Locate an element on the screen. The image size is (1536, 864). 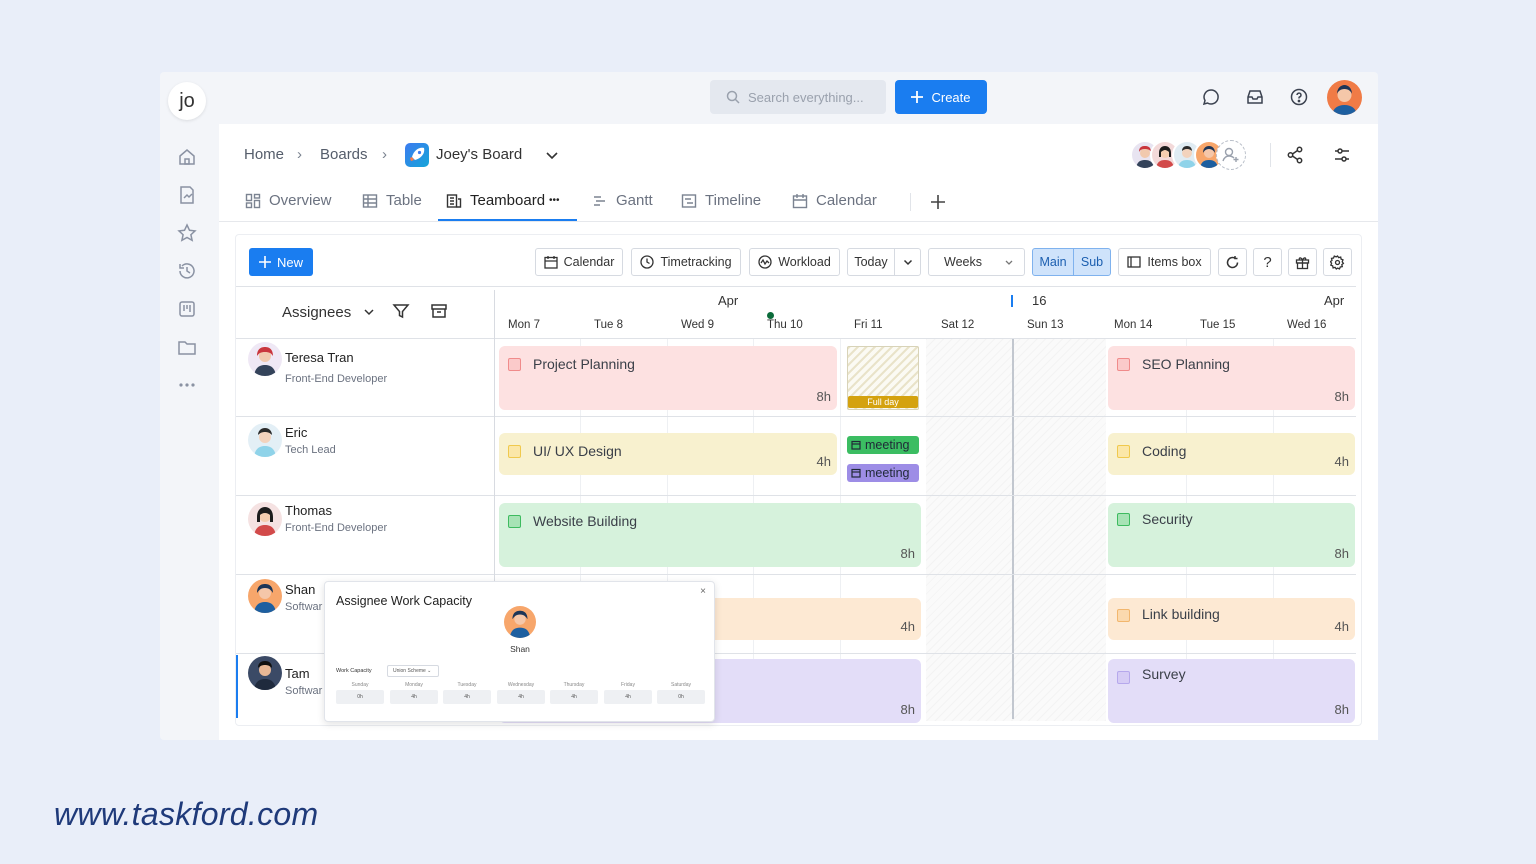
assignee-name: Shan is located at coordinates (300, 589).